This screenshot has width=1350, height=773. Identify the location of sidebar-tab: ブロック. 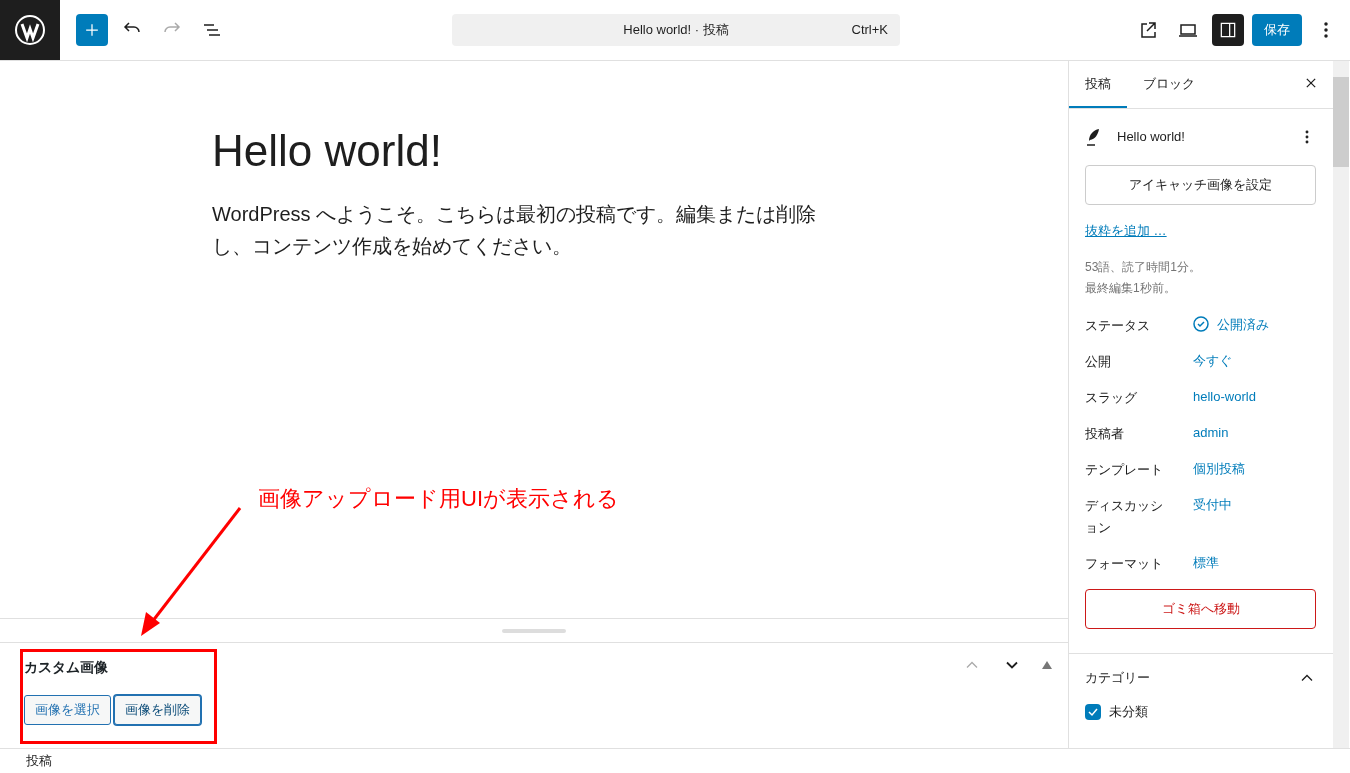
(1169, 84).